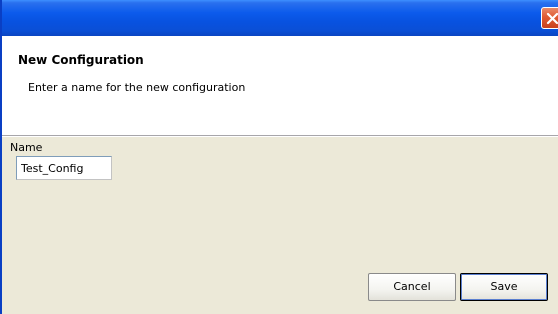 Image resolution: width=558 pixels, height=314 pixels. What do you see at coordinates (81, 60) in the screenshot?
I see `dialog-title: New Configuration` at bounding box center [81, 60].